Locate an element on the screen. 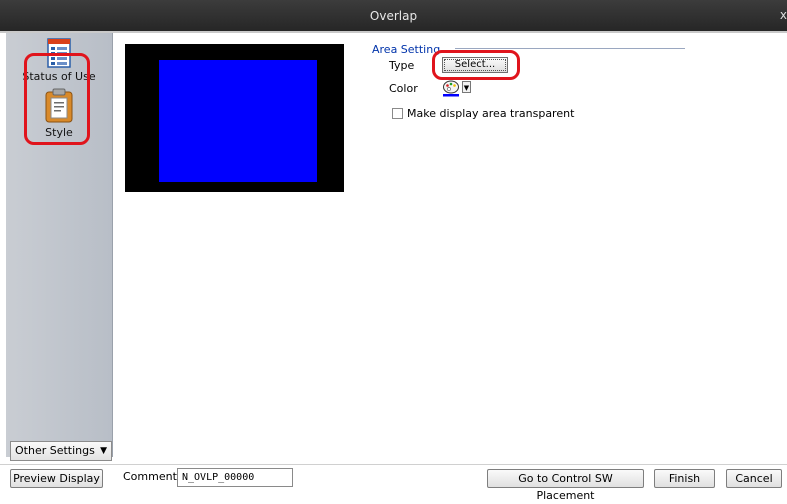 The width and height of the screenshot is (787, 504). finish-button: Finish is located at coordinates (684, 478).